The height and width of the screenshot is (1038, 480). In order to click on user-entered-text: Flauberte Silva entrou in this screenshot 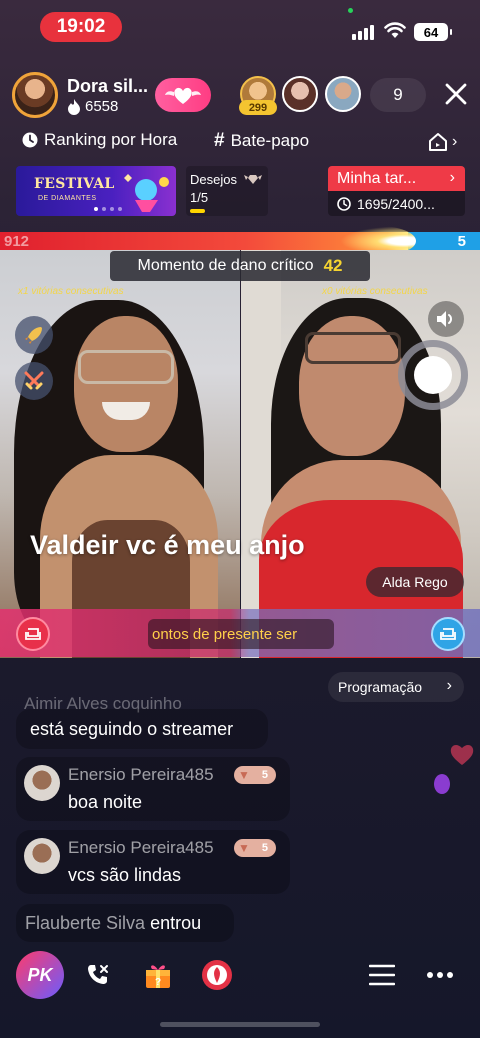, I will do `click(113, 923)`.